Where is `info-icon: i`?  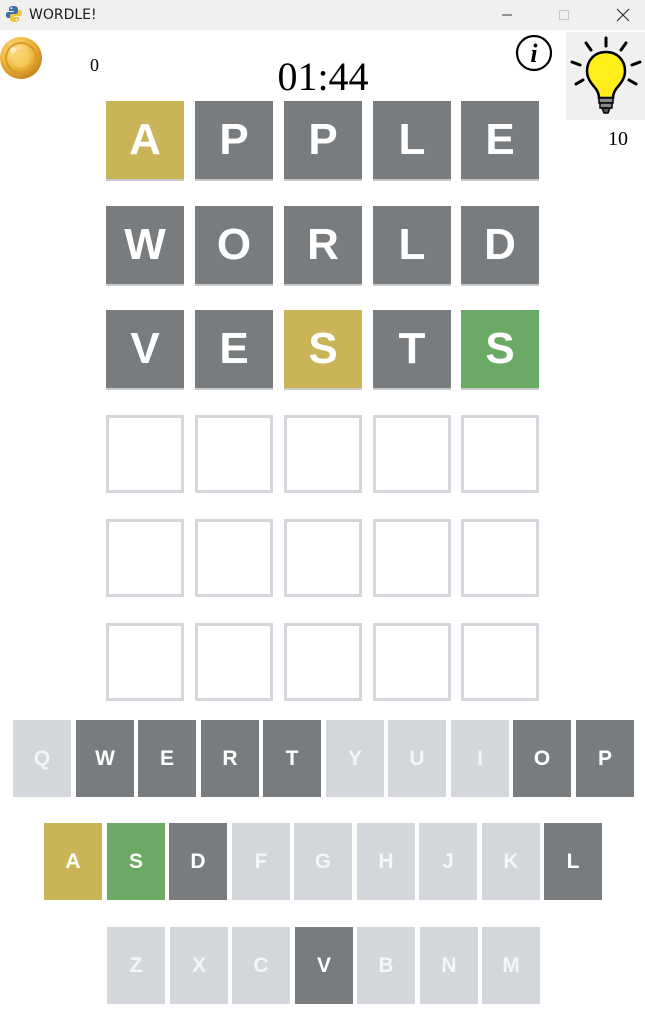
info-icon: i is located at coordinates (534, 53).